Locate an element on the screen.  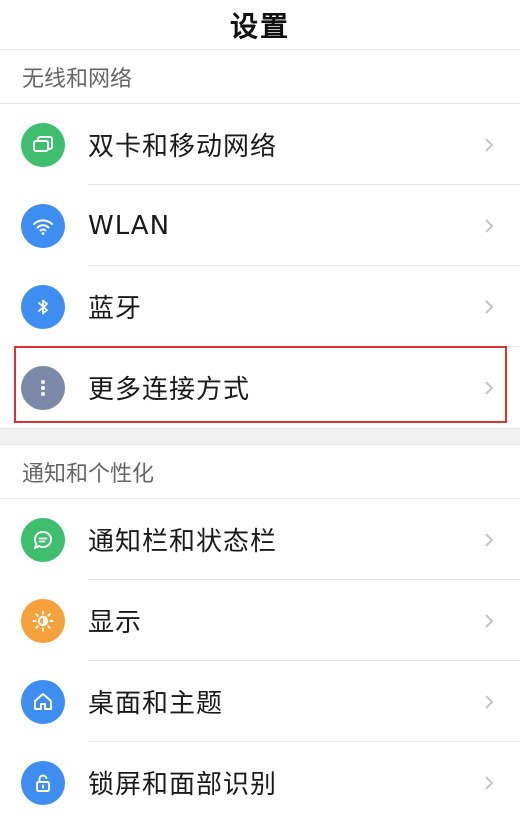
section-spacer is located at coordinates (260, 436).